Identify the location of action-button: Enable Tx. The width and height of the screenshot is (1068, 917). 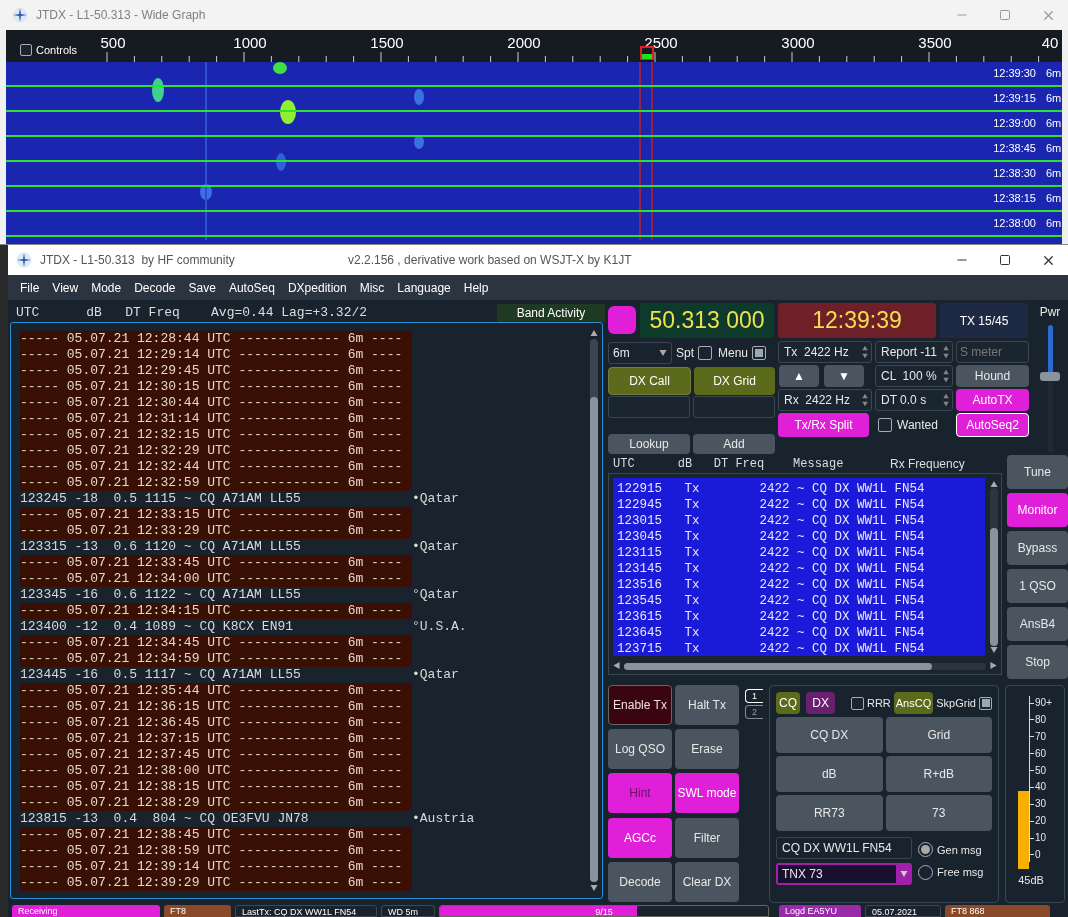
(640, 705).